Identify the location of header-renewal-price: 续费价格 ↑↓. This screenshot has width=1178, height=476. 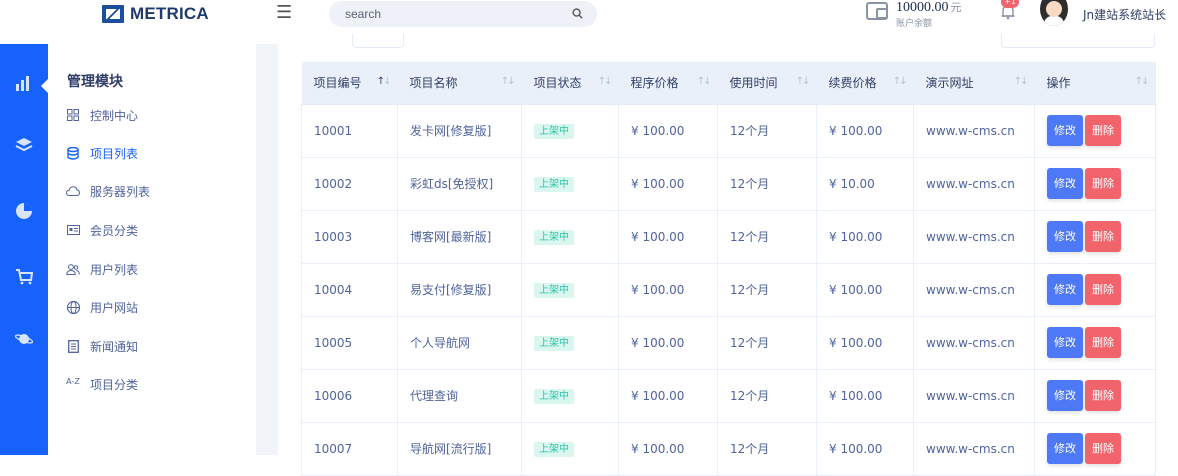
(865, 83).